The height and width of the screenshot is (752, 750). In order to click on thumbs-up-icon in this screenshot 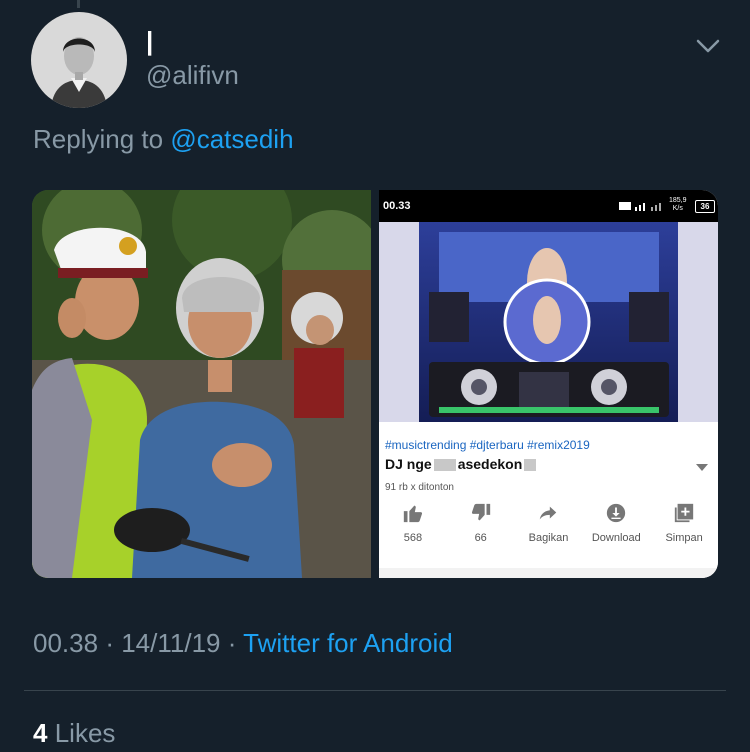, I will do `click(412, 514)`.